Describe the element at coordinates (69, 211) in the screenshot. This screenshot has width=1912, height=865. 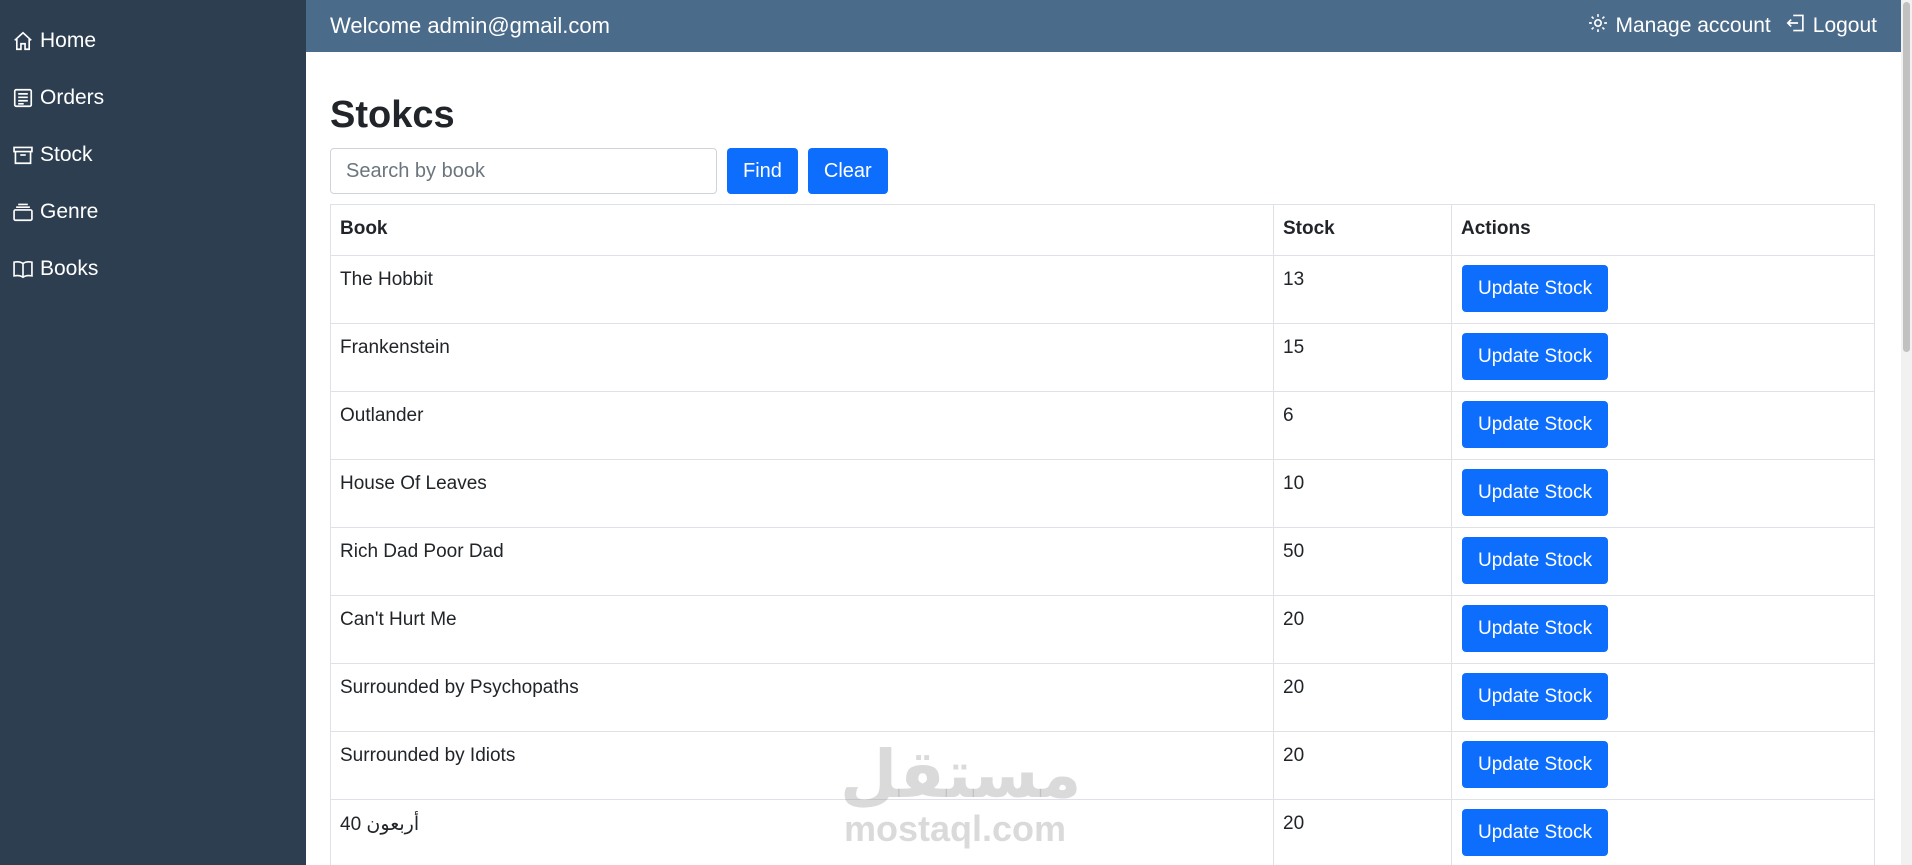
I see `sidebar-item-label: Genre` at that location.